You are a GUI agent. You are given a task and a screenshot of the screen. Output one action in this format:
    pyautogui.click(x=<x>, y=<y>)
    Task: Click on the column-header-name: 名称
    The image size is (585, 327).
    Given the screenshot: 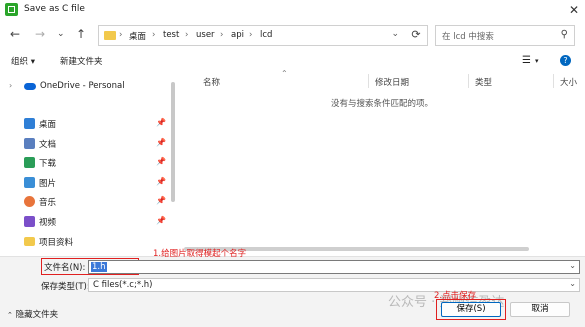 What is the action you would take?
    pyautogui.click(x=211, y=82)
    